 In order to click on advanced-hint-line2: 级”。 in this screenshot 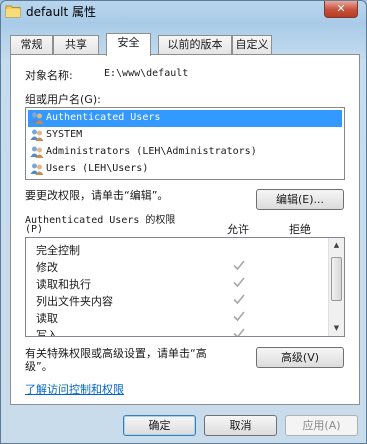, I will do `click(39, 366)`.